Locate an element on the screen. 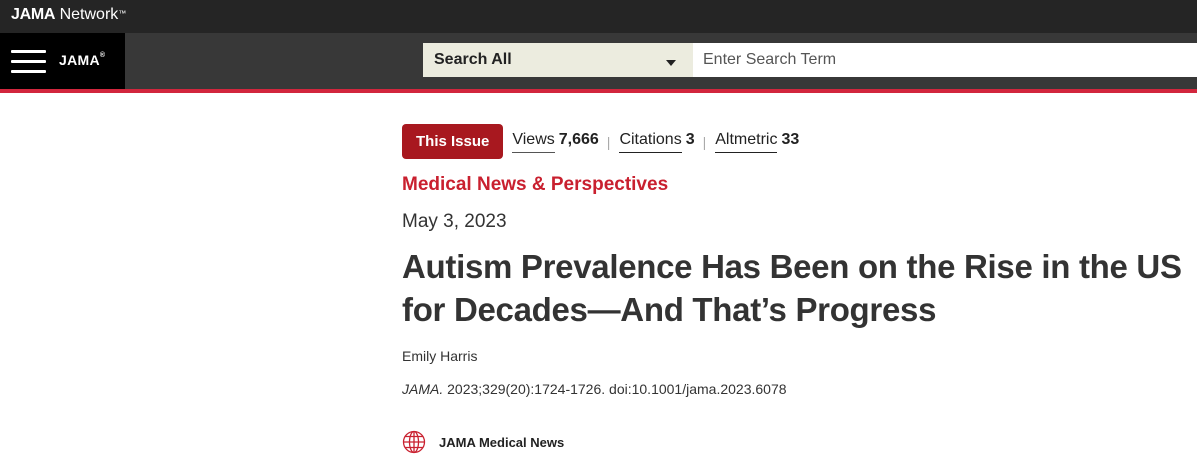  altmetric-value: 33 is located at coordinates (790, 139).